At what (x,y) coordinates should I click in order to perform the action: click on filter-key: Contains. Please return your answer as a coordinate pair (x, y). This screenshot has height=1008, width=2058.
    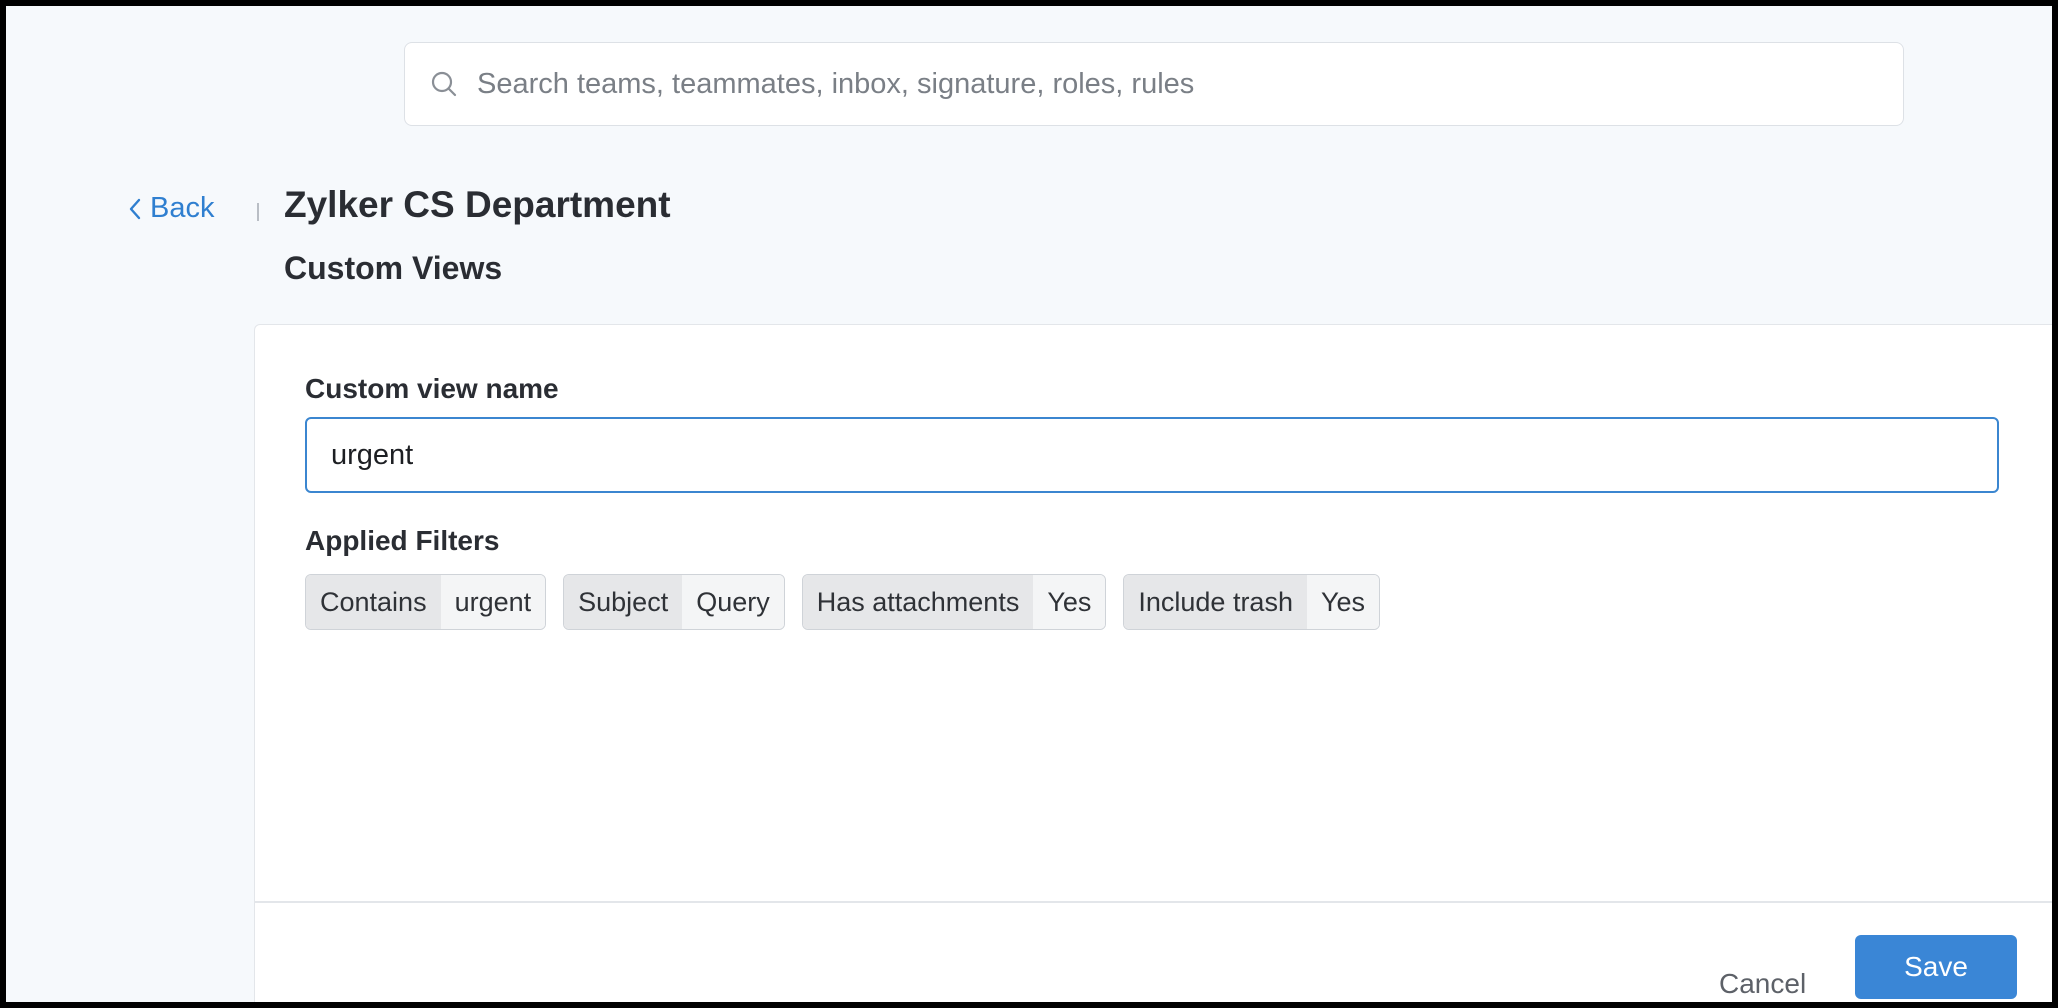
    Looking at the image, I should click on (373, 602).